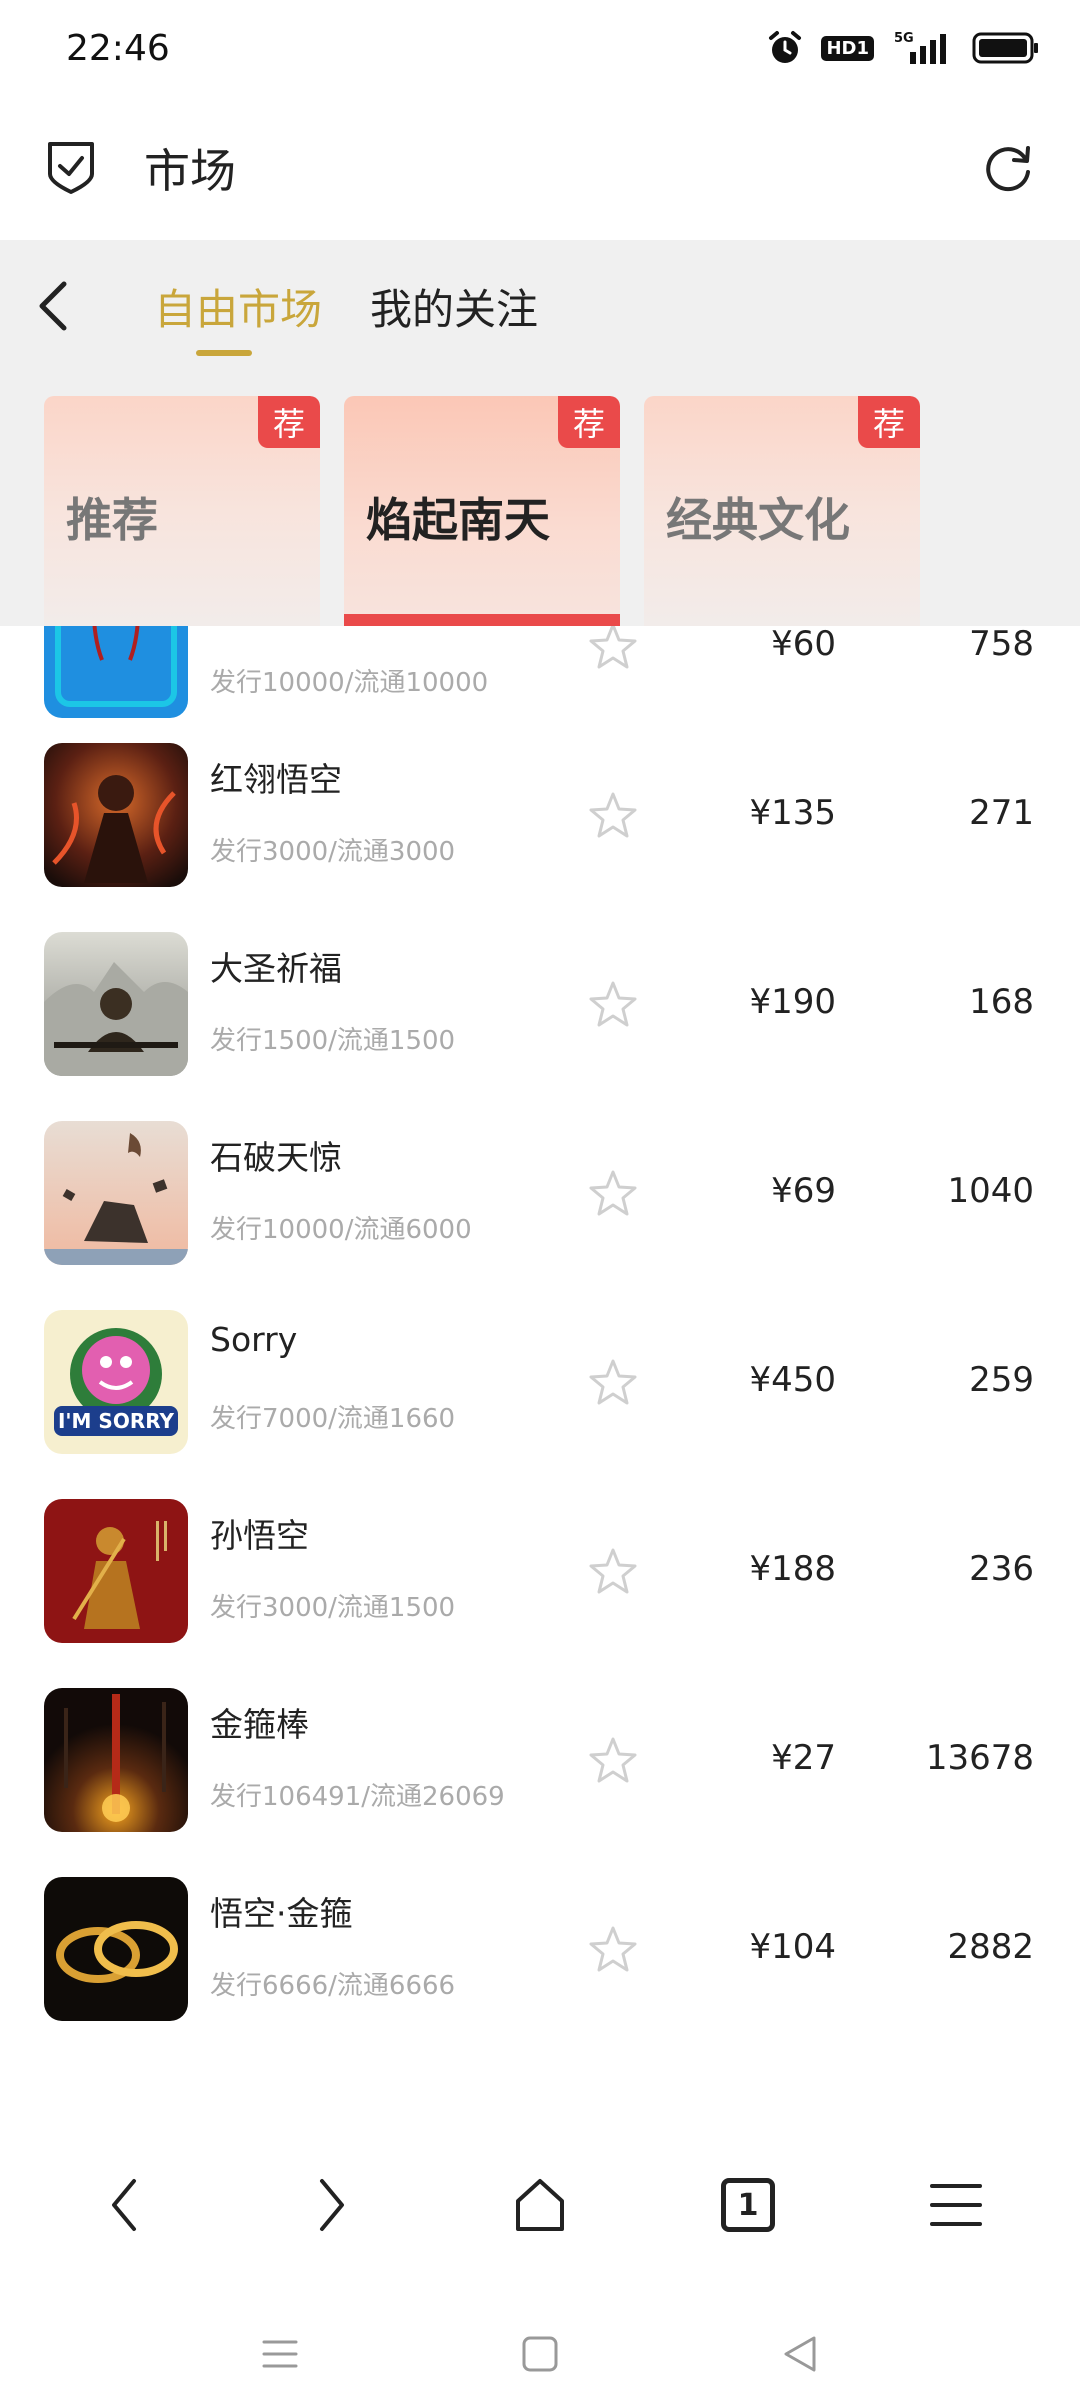 This screenshot has height=2408, width=1080. What do you see at coordinates (276, 968) in the screenshot?
I see `item-name: 大圣祈福` at bounding box center [276, 968].